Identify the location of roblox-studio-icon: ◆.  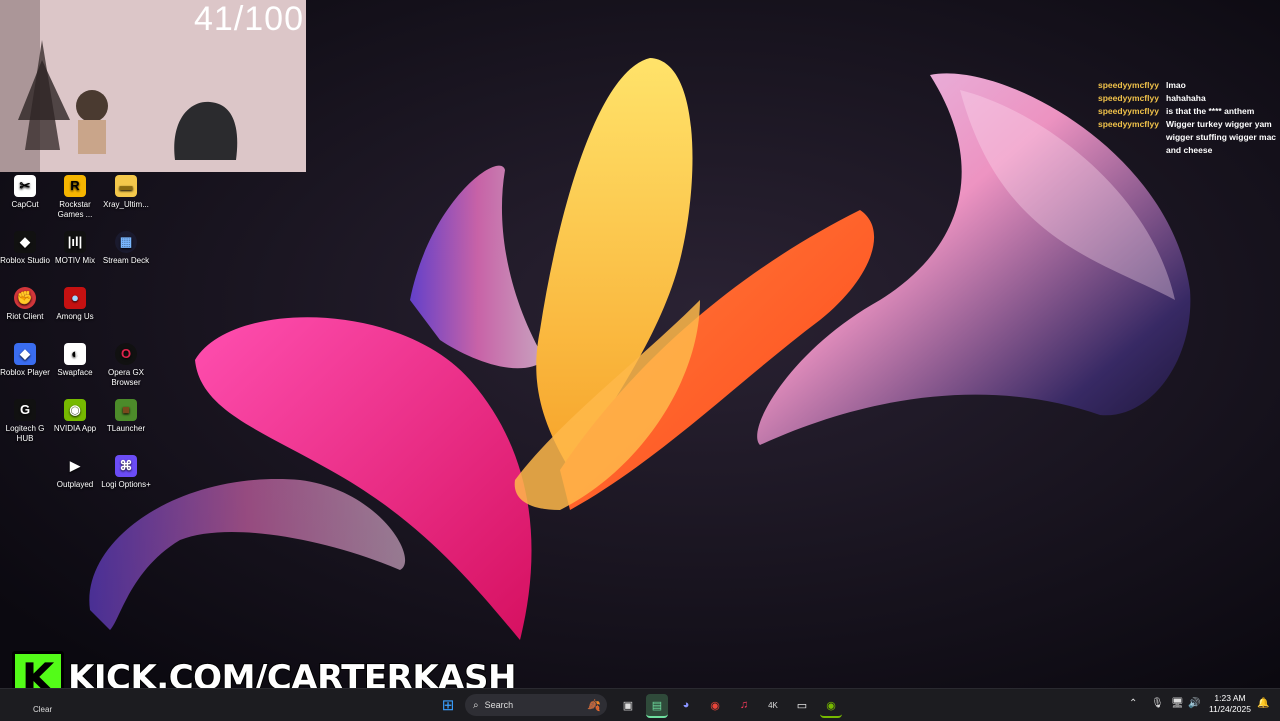
(25, 242).